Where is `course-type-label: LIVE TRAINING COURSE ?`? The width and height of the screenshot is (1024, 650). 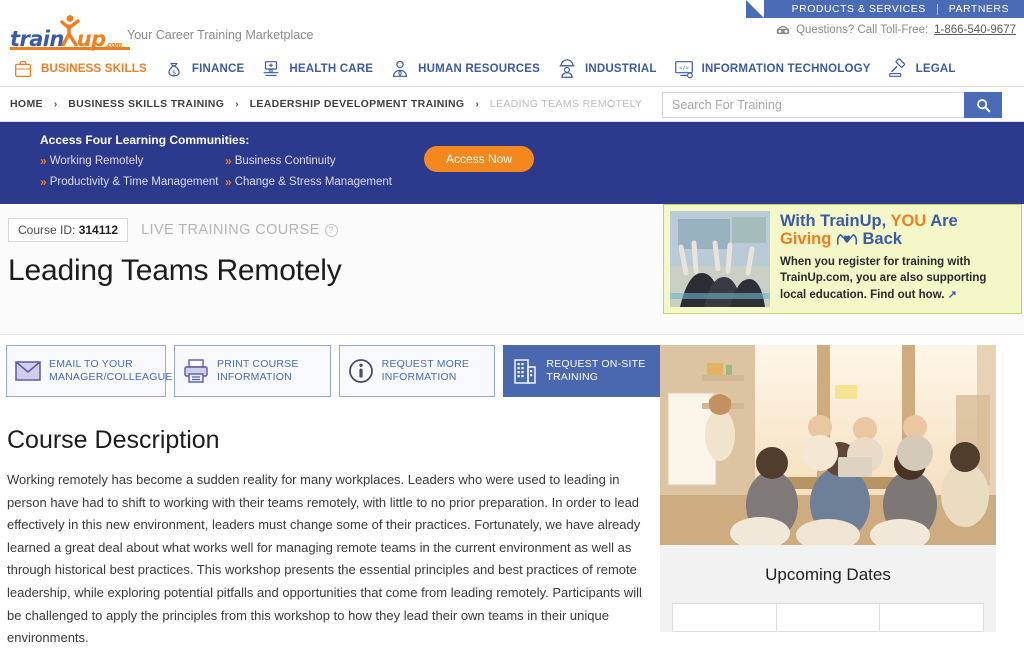
course-type-label: LIVE TRAINING COURSE ? is located at coordinates (239, 230).